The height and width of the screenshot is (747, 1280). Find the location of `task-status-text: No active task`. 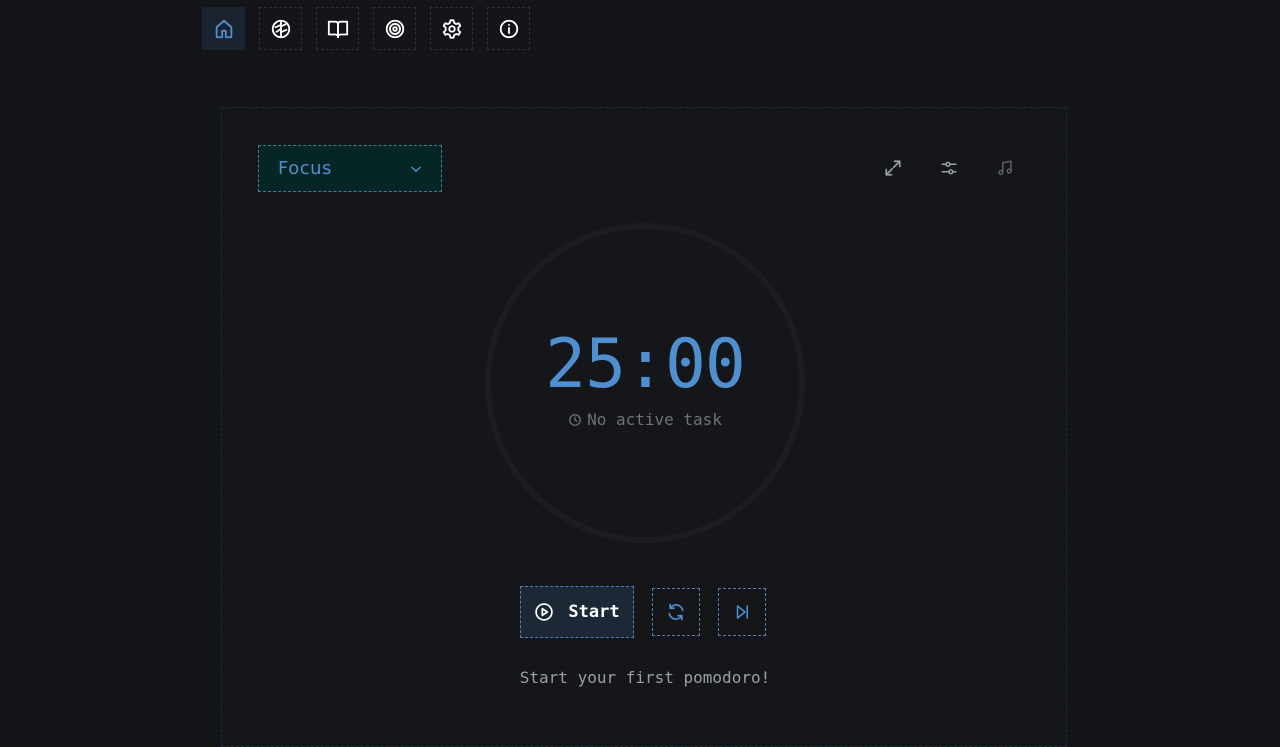

task-status-text: No active task is located at coordinates (654, 419).